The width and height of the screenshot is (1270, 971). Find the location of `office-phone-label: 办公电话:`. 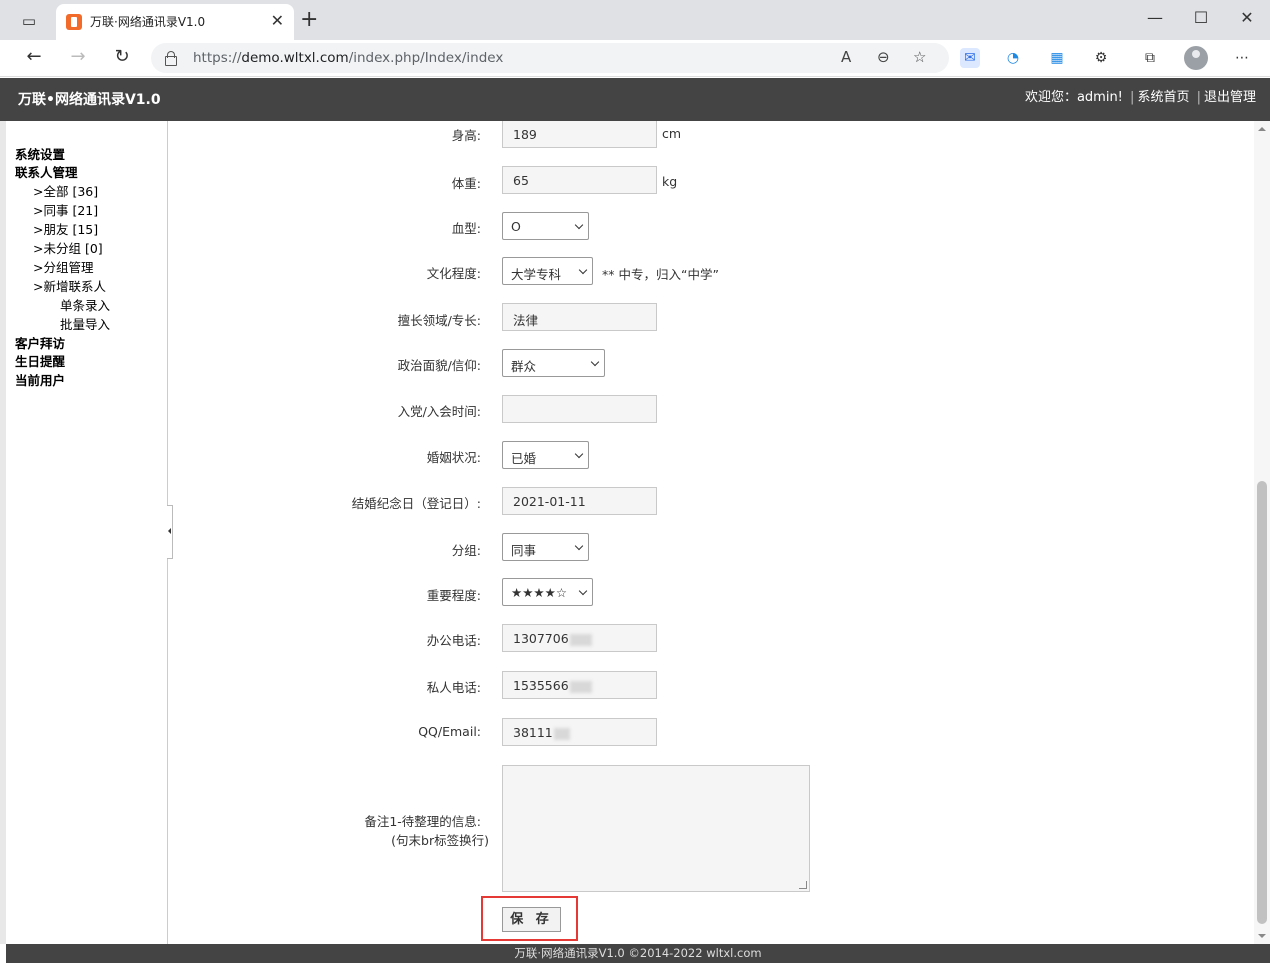

office-phone-label: 办公电话: is located at coordinates (453, 640).